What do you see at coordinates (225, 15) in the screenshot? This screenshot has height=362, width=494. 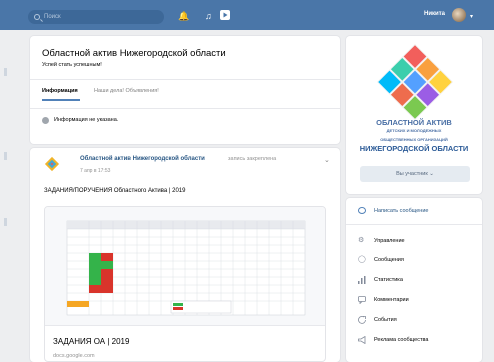 I see `play-icon` at bounding box center [225, 15].